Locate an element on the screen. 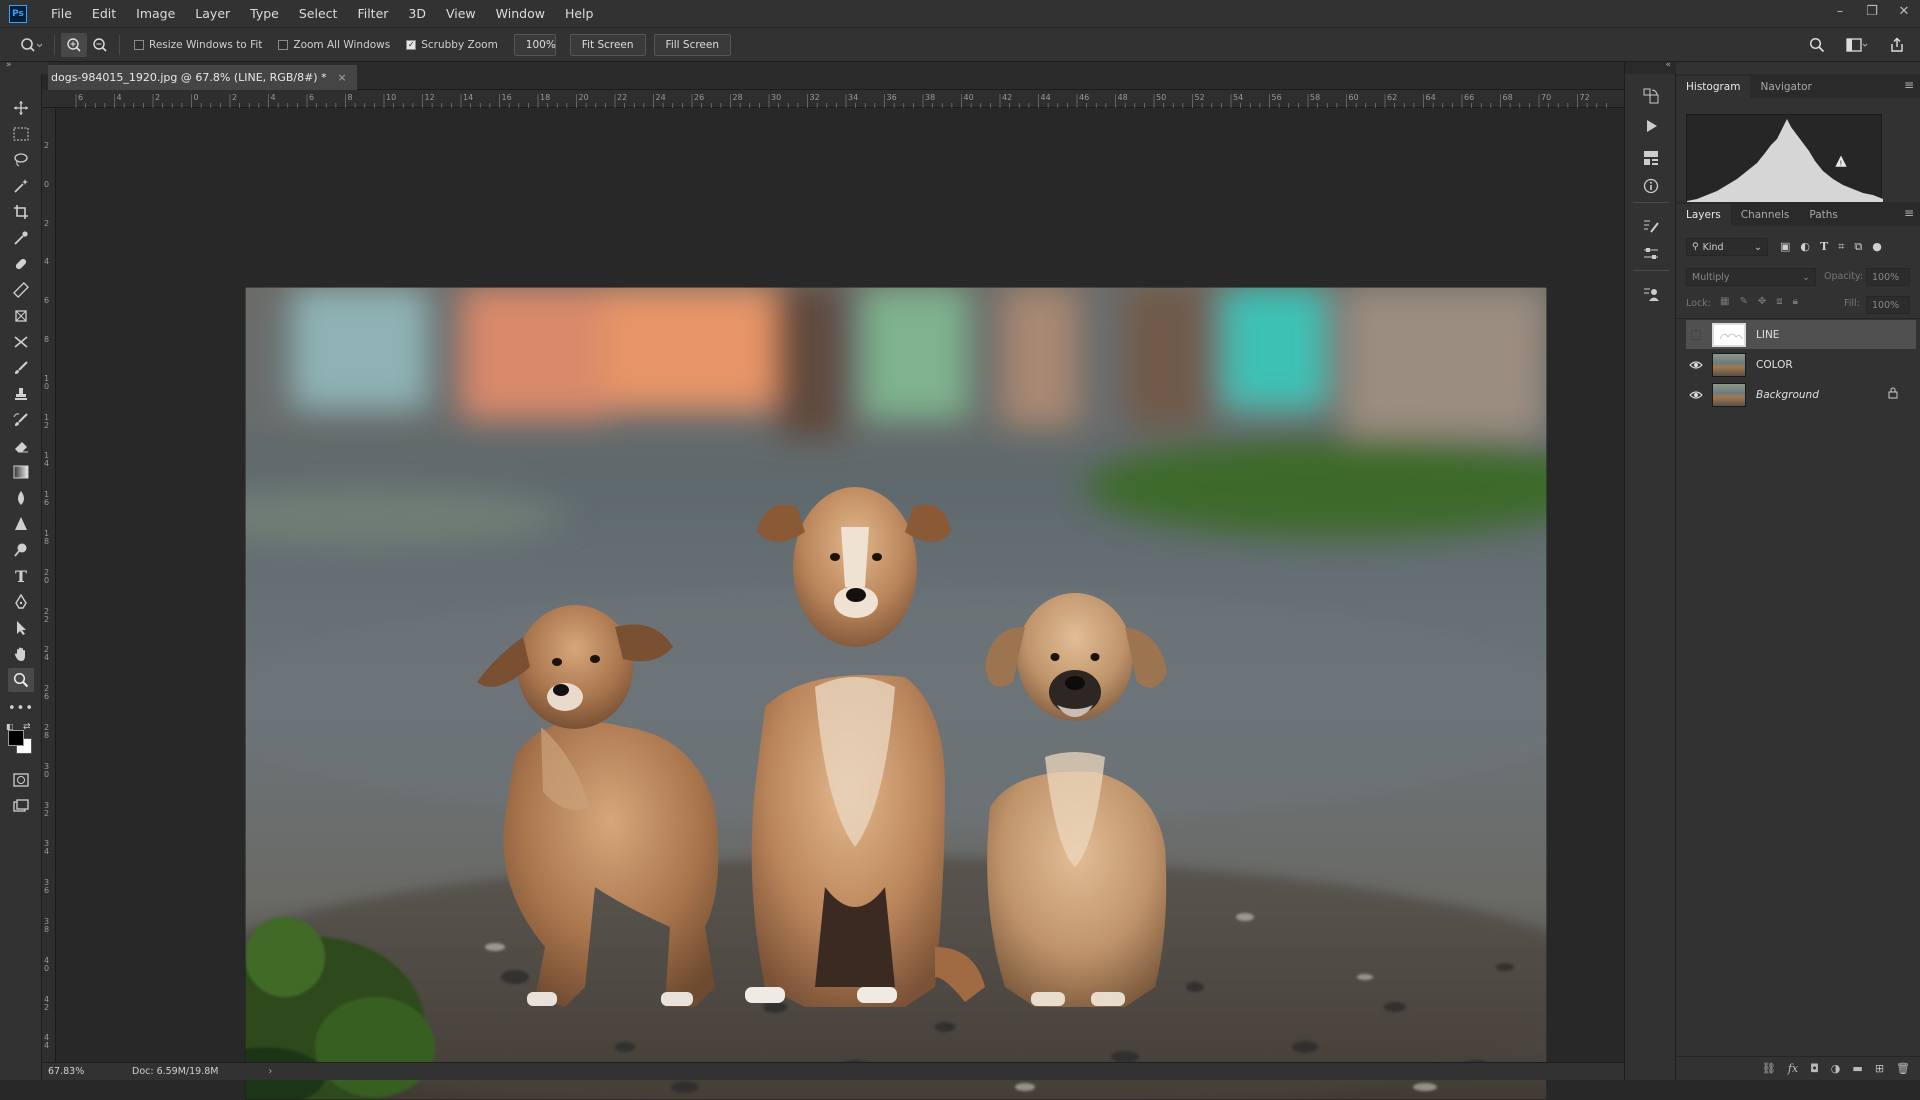  status-menu-arrow-icon: › is located at coordinates (270, 1071).